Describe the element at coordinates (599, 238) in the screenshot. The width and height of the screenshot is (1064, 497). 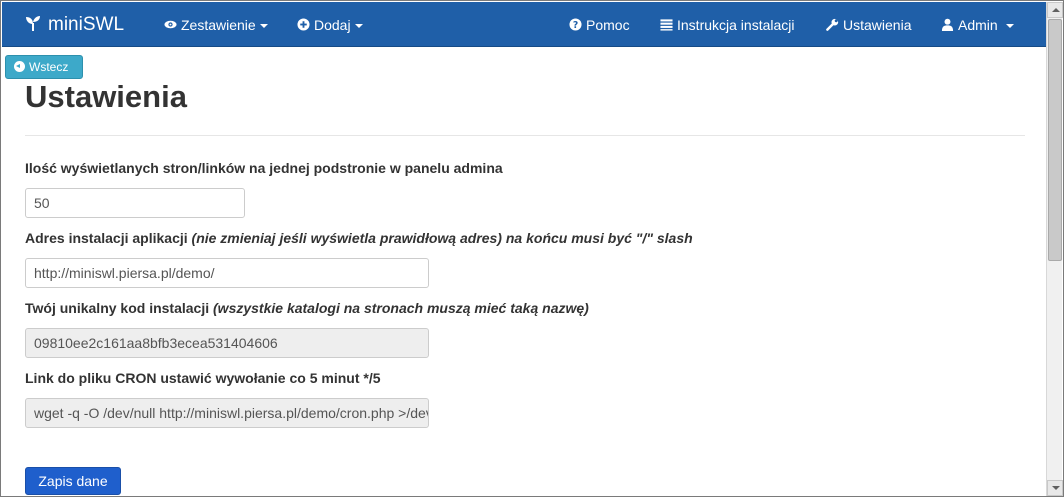
I see `address-label-tail: na końcu musi być "/" slash` at that location.